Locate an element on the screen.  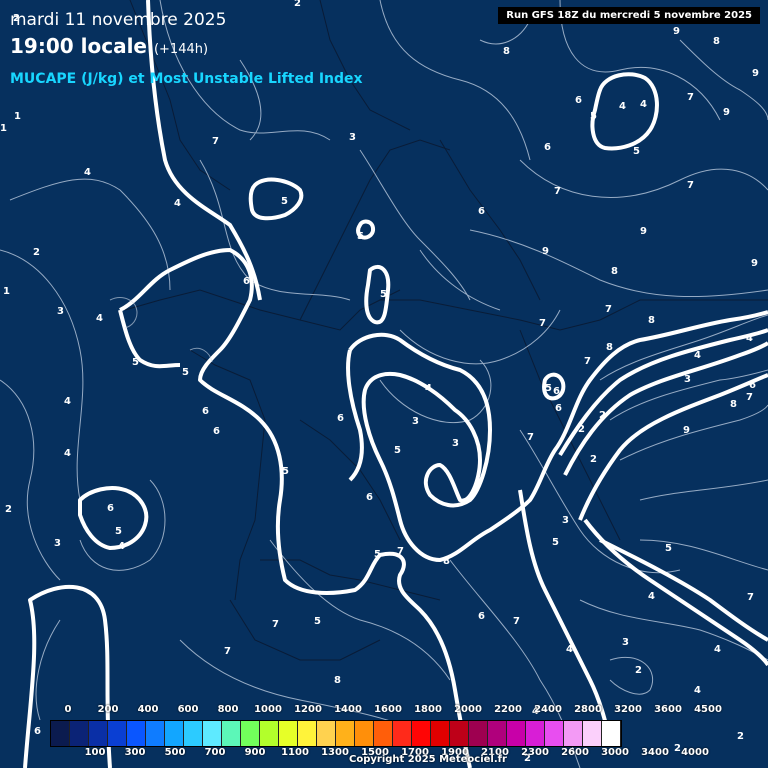
legend-lower-label: 2300 is located at coordinates (535, 752).